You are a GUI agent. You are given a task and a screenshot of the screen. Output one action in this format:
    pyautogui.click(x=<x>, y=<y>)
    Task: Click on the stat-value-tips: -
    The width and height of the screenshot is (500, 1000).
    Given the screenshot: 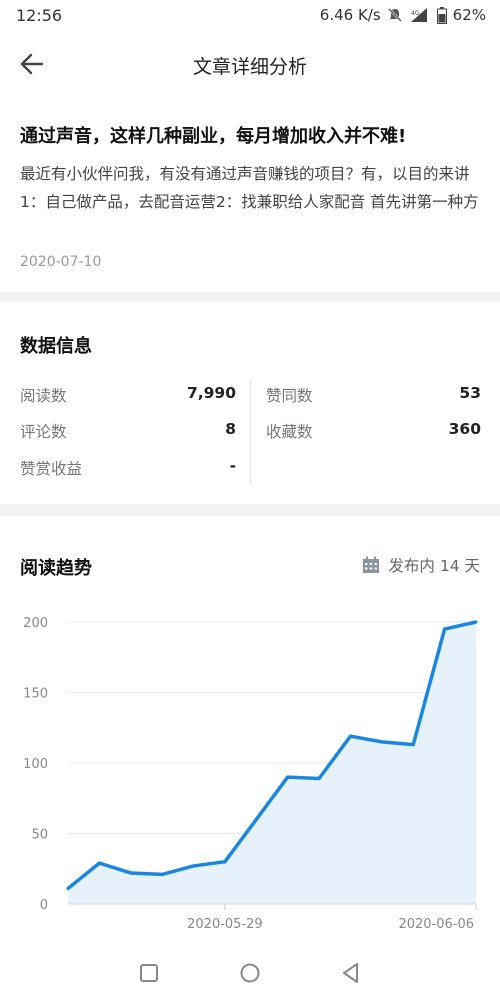 What is the action you would take?
    pyautogui.click(x=232, y=466)
    